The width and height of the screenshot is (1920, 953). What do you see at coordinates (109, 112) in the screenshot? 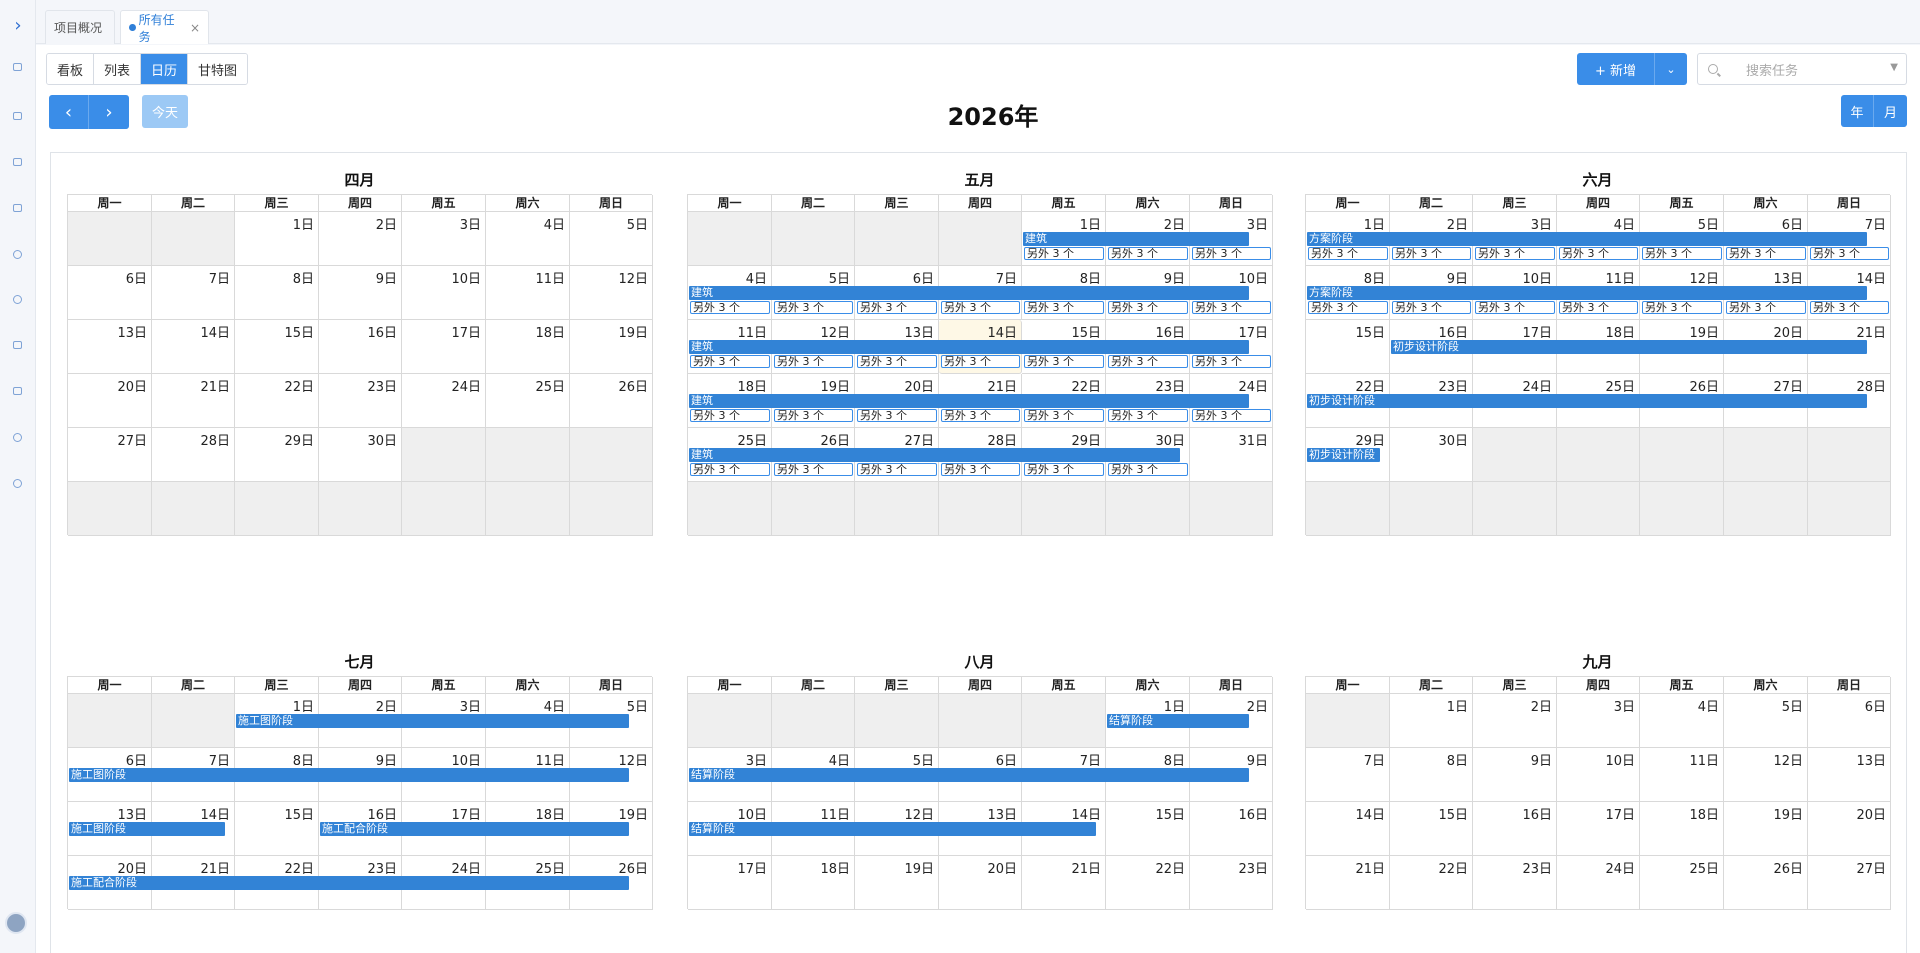
I see `next-button: ›` at bounding box center [109, 112].